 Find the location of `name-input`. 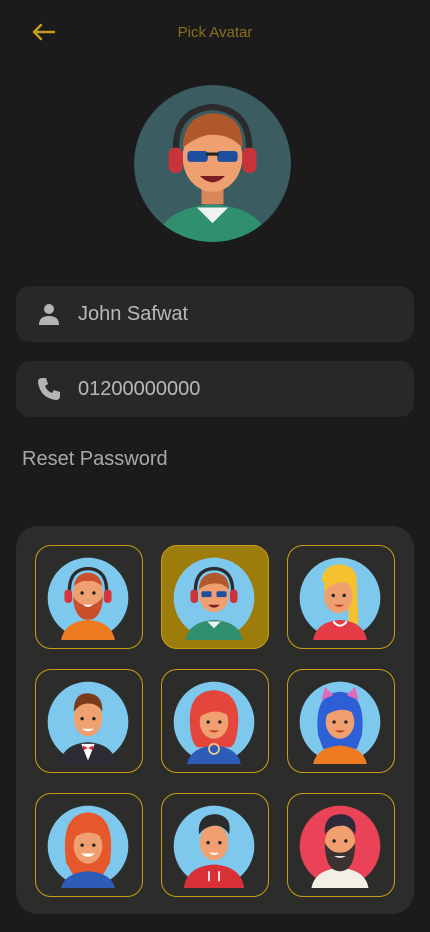

name-input is located at coordinates (238, 314).